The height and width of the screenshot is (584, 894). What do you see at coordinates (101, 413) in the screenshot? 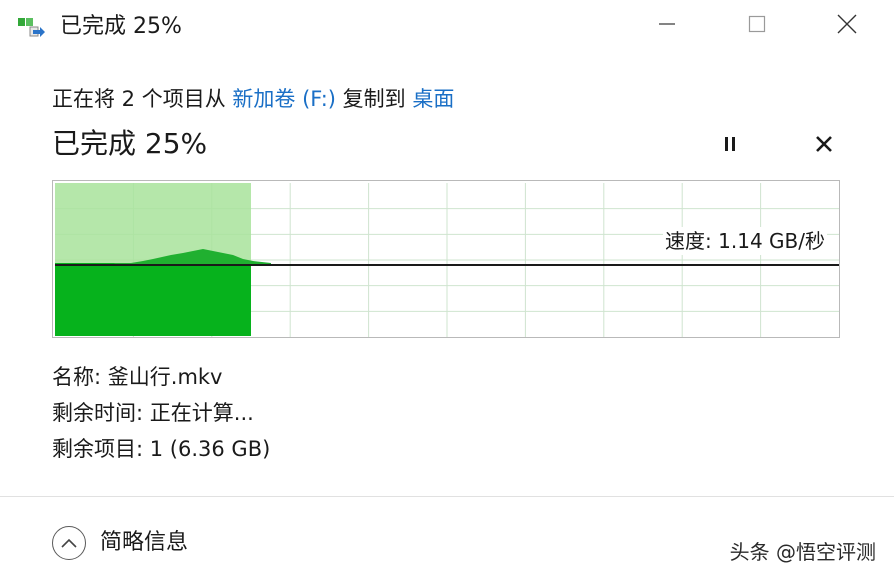
I see `time-label: 剩余时间:` at bounding box center [101, 413].